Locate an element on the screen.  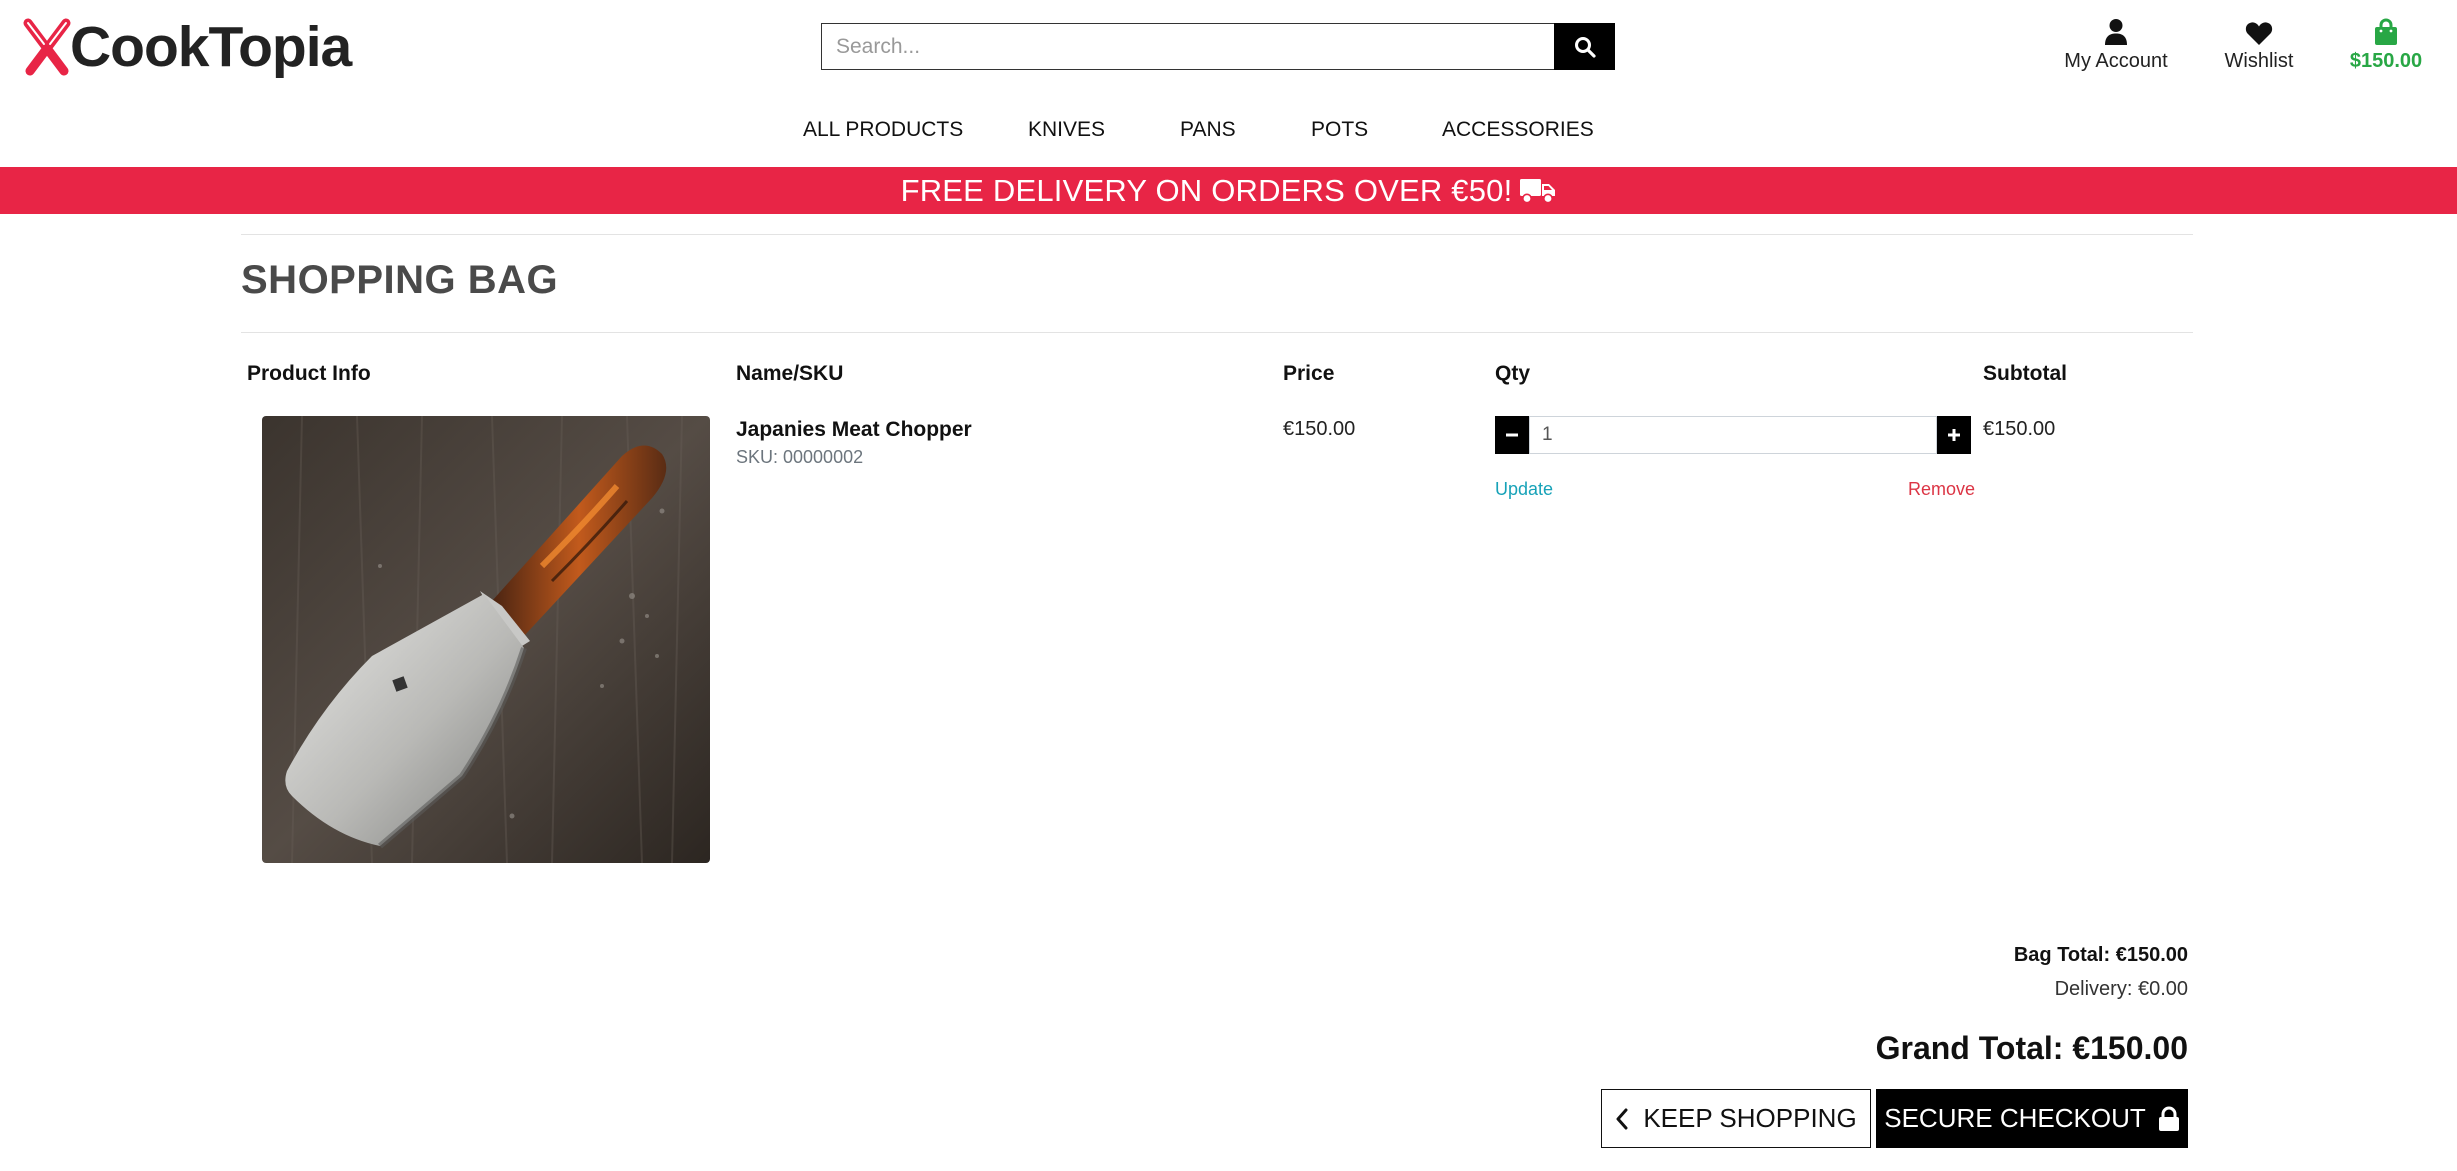
quantity-stepper is located at coordinates (1733, 435).